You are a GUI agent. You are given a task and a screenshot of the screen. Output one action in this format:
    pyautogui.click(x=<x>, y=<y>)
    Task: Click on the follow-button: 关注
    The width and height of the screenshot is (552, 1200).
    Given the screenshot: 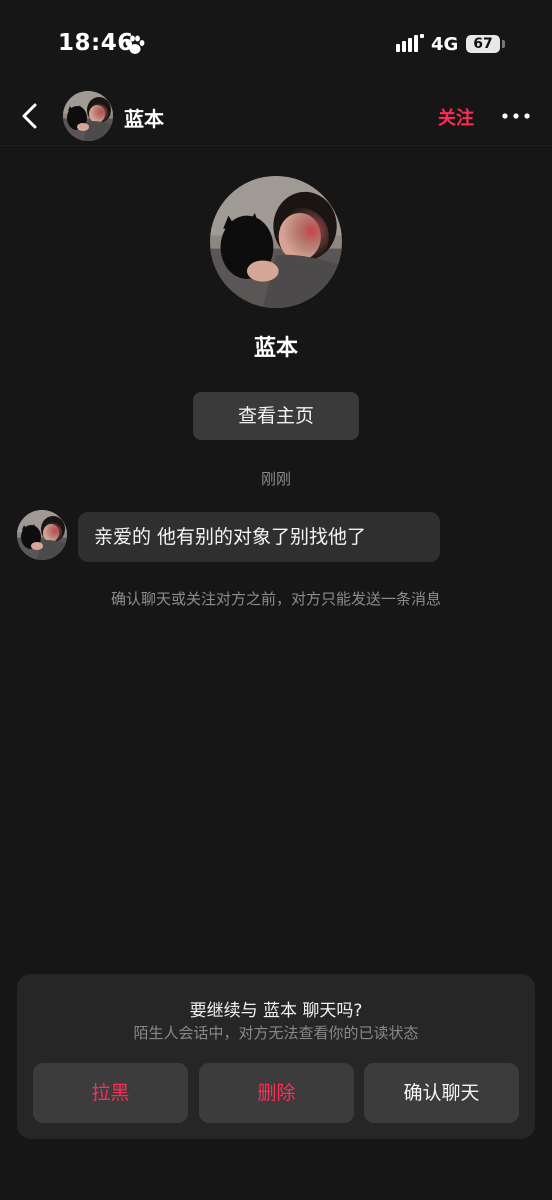 What is the action you would take?
    pyautogui.click(x=456, y=117)
    